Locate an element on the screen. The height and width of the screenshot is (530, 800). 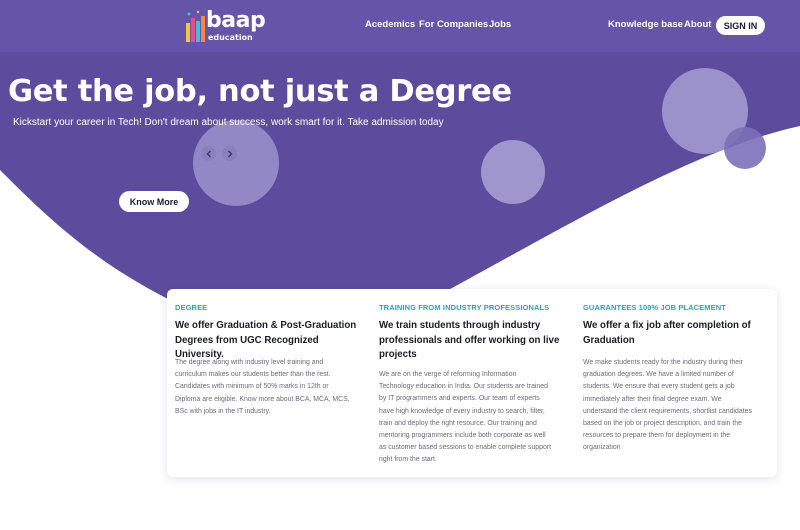
feature-heading-line: projects is located at coordinates (398, 354).